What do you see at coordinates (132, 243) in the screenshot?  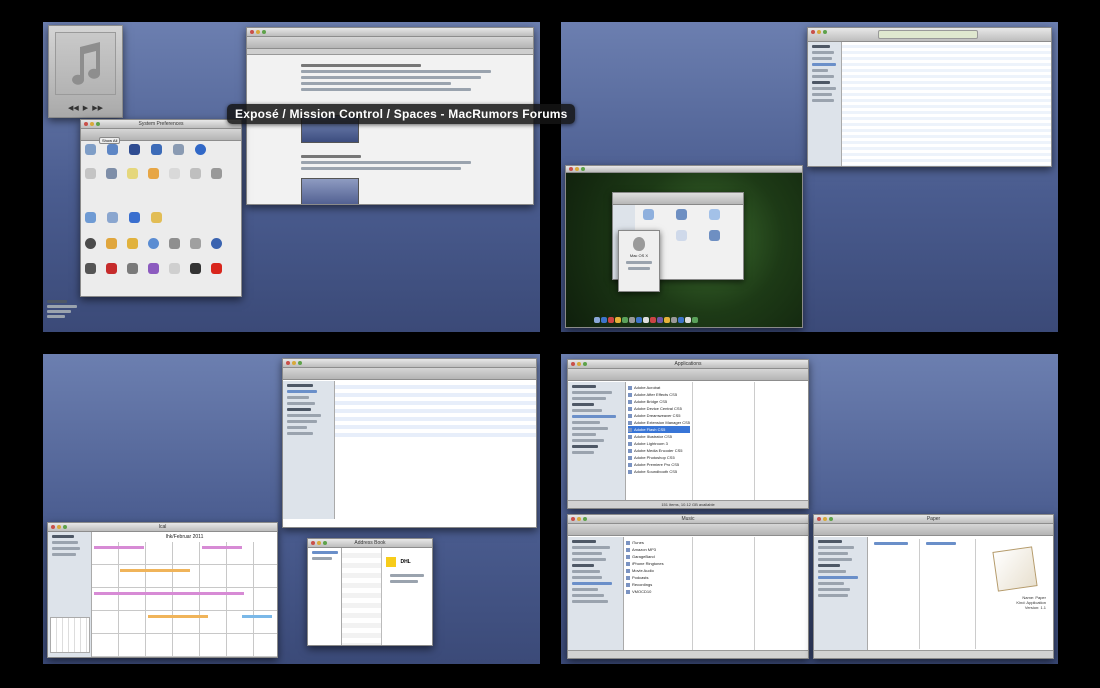 I see `parental-controls-icon` at bounding box center [132, 243].